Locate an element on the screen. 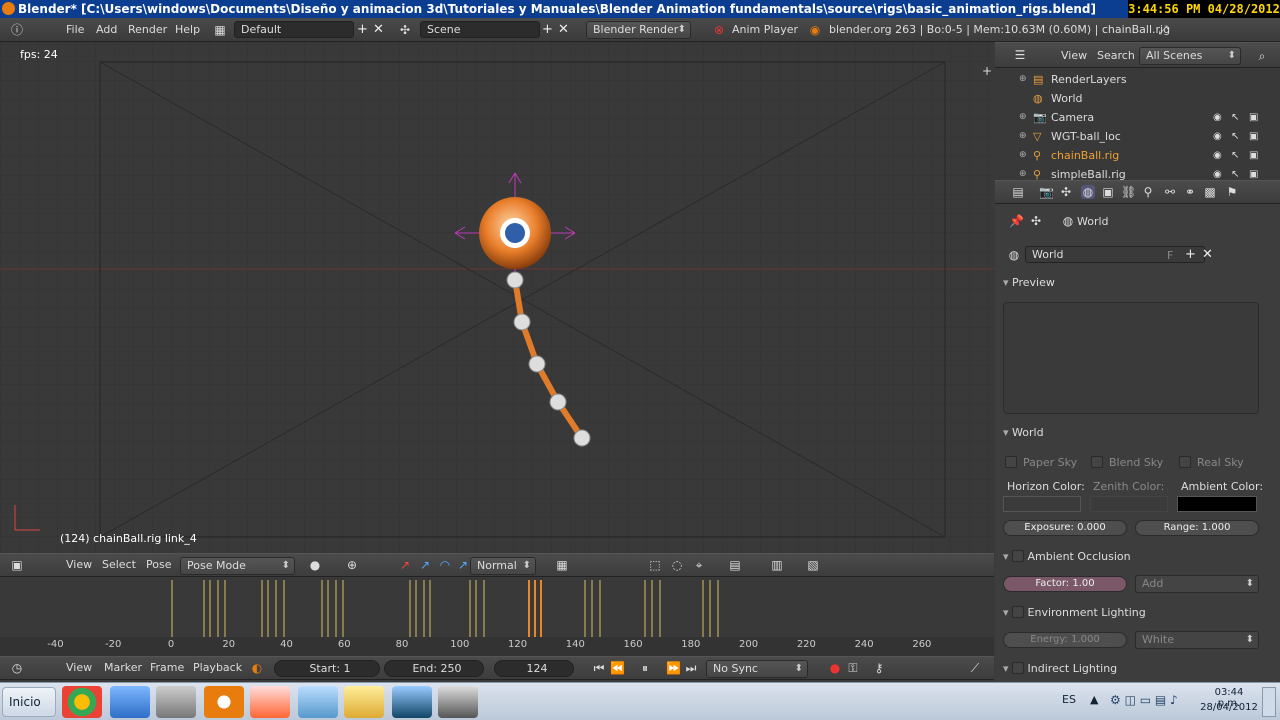  pose-menu: Pose is located at coordinates (158, 564).